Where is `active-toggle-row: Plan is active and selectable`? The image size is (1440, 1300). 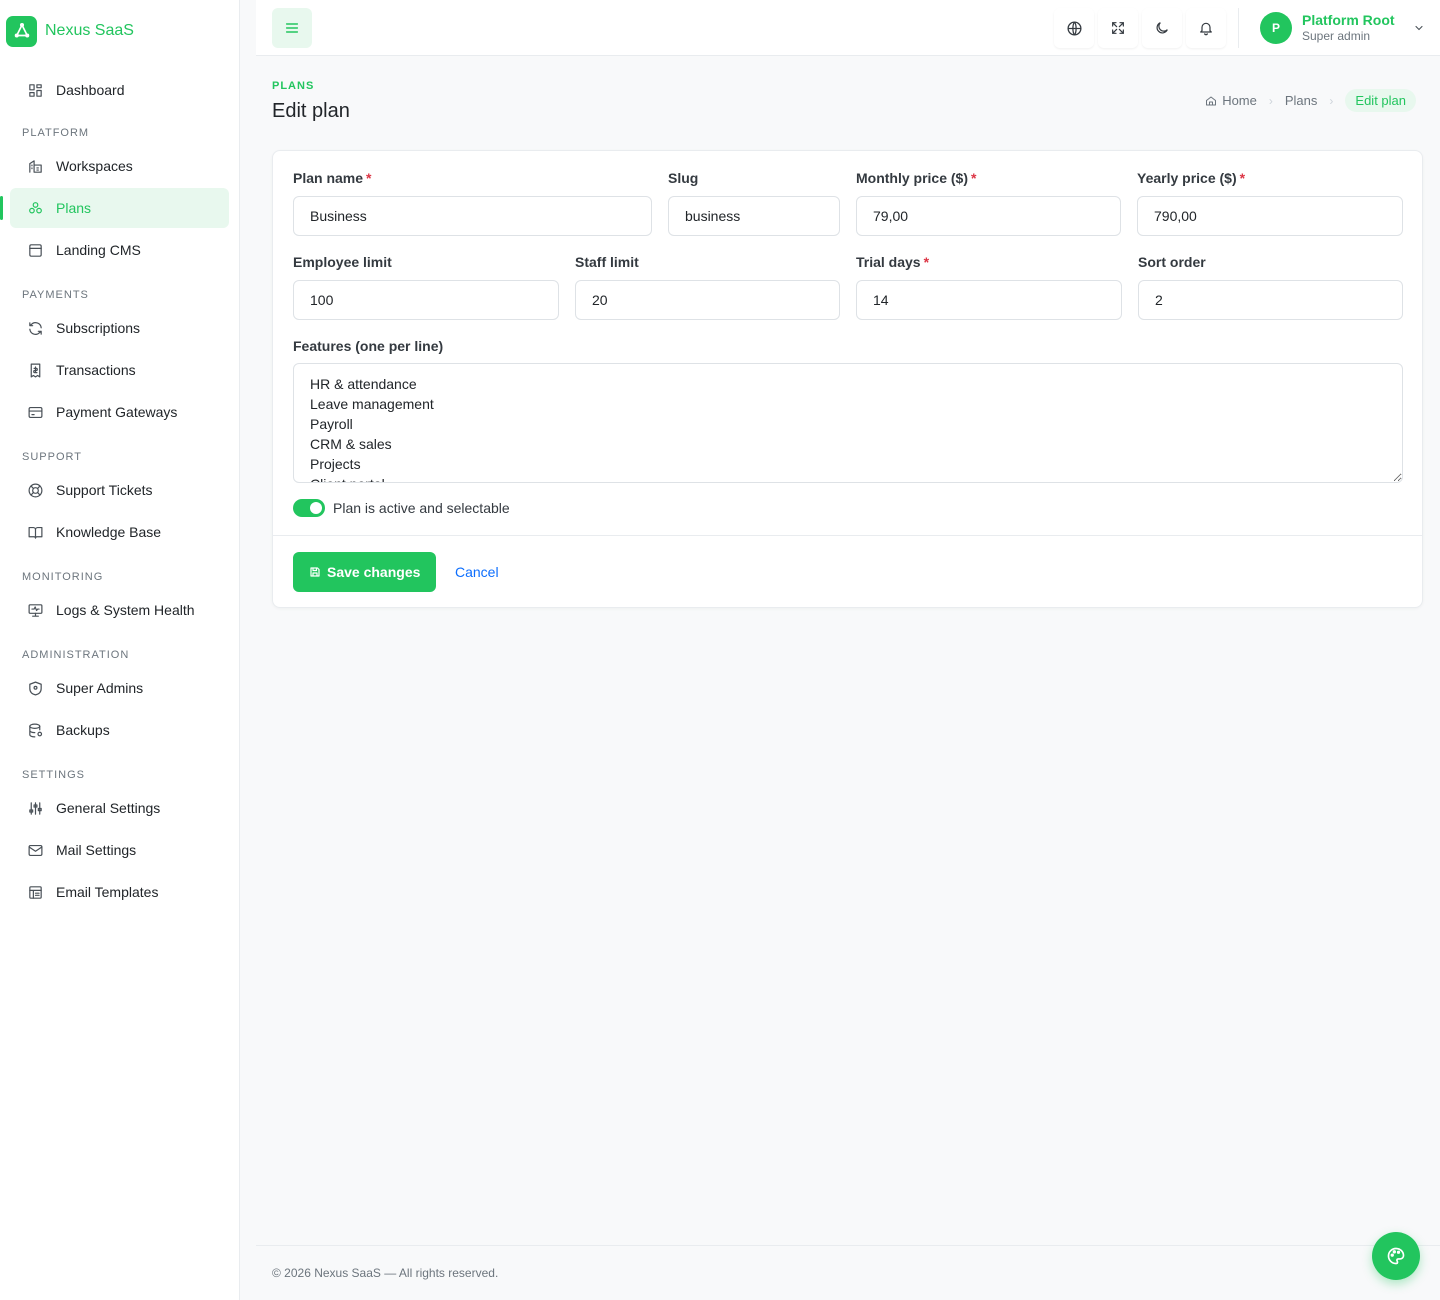 active-toggle-row: Plan is active and selectable is located at coordinates (401, 508).